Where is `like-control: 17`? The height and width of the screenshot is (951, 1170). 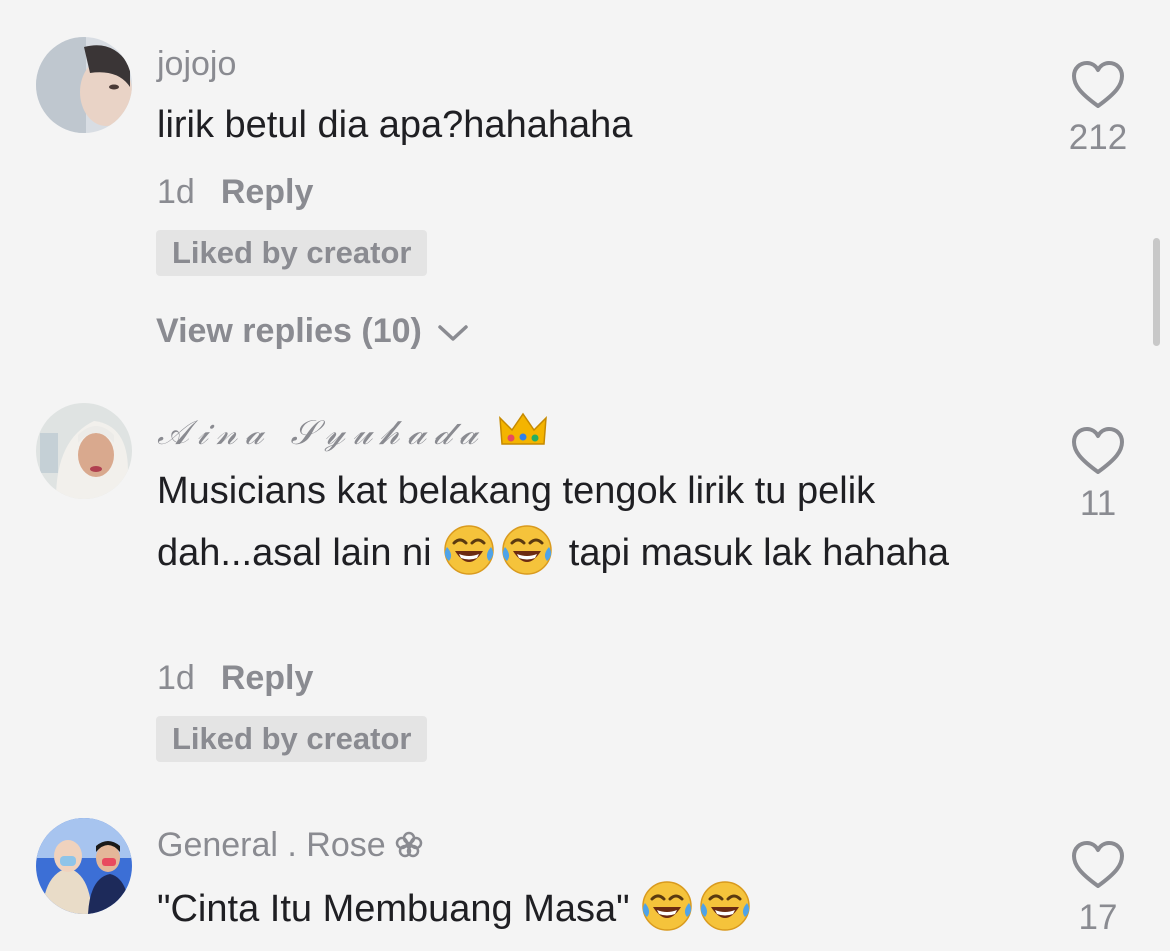
like-control: 17 is located at coordinates (1098, 888).